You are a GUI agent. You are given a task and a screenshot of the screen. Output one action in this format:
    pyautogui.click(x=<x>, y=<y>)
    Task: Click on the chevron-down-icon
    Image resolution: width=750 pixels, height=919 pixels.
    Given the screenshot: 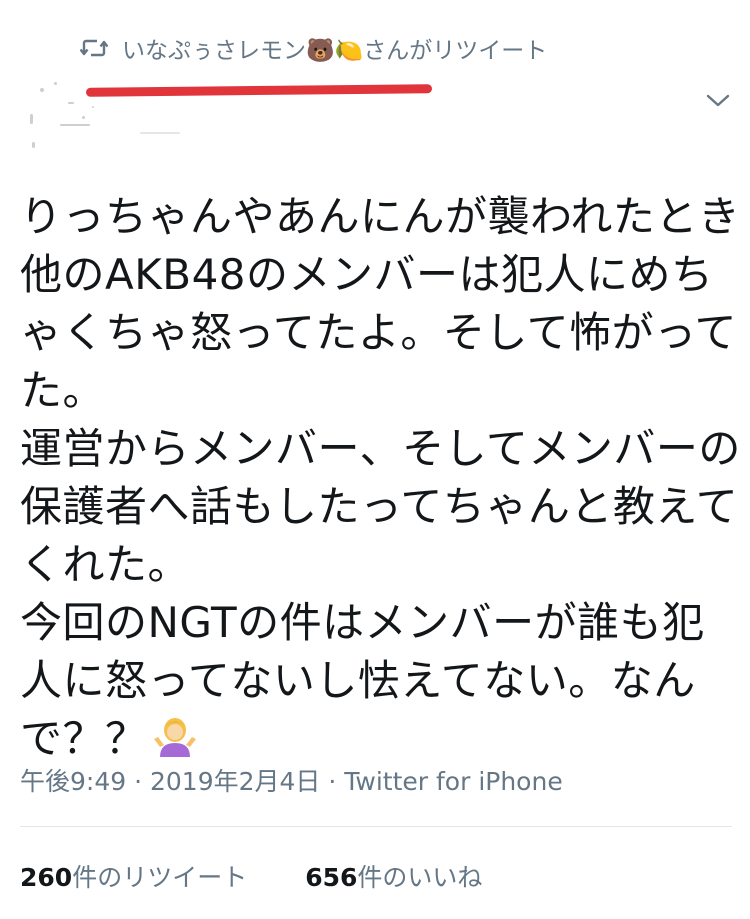 What is the action you would take?
    pyautogui.click(x=718, y=101)
    